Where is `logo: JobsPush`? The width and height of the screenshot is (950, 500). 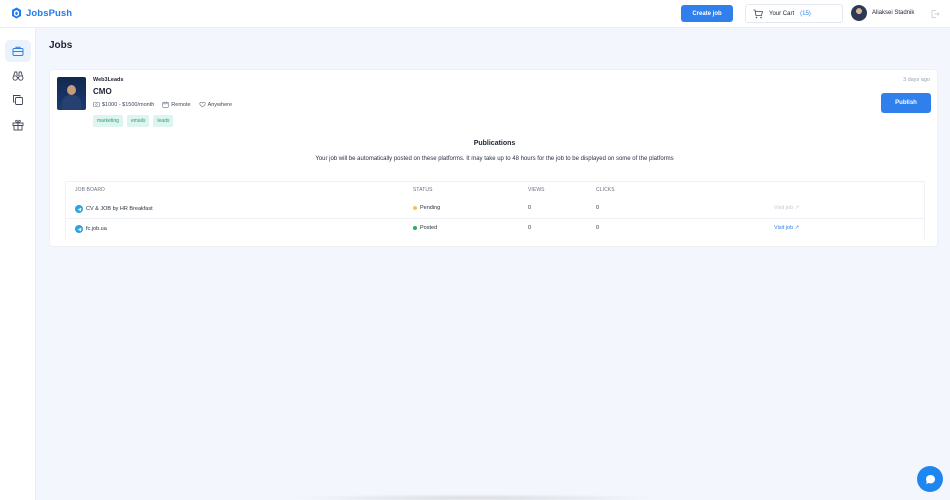
logo: JobsPush is located at coordinates (41, 13).